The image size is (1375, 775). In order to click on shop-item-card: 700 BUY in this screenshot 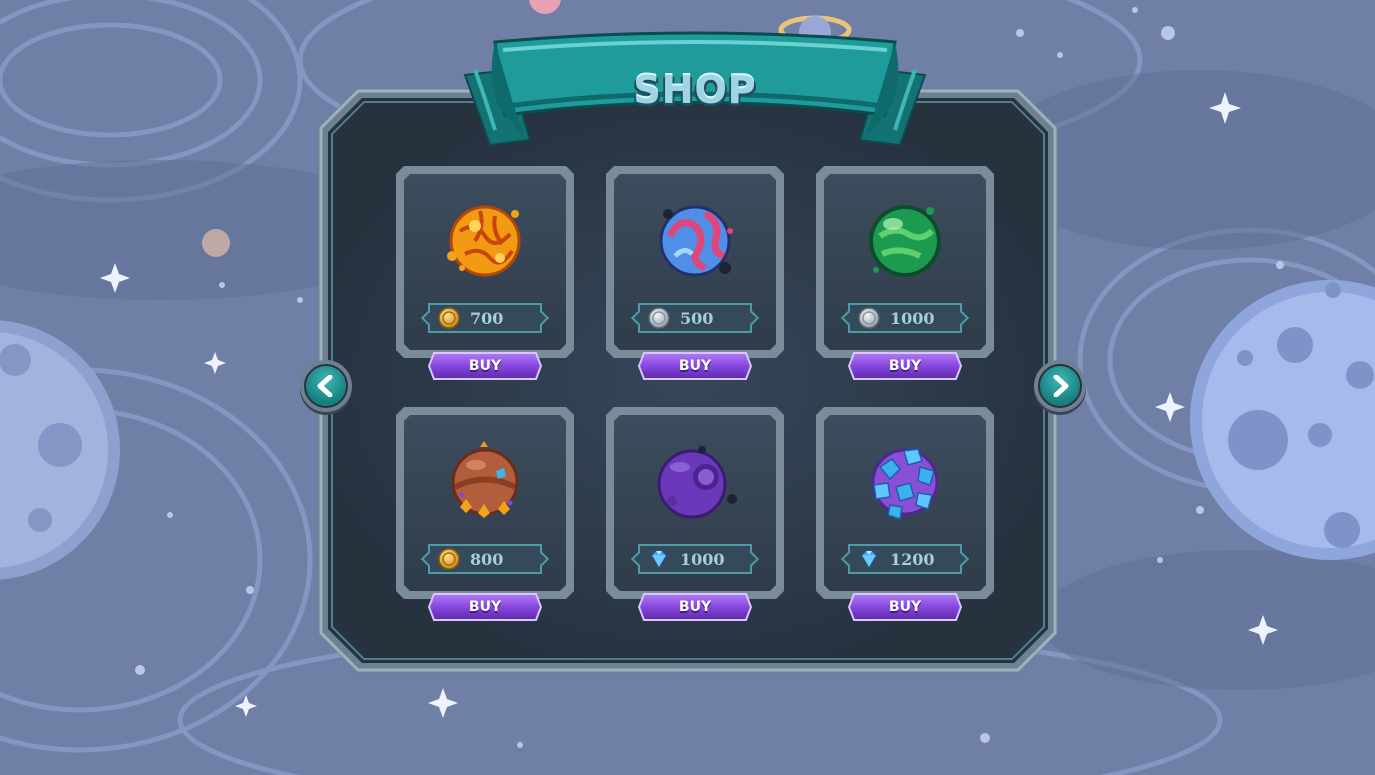, I will do `click(485, 273)`.